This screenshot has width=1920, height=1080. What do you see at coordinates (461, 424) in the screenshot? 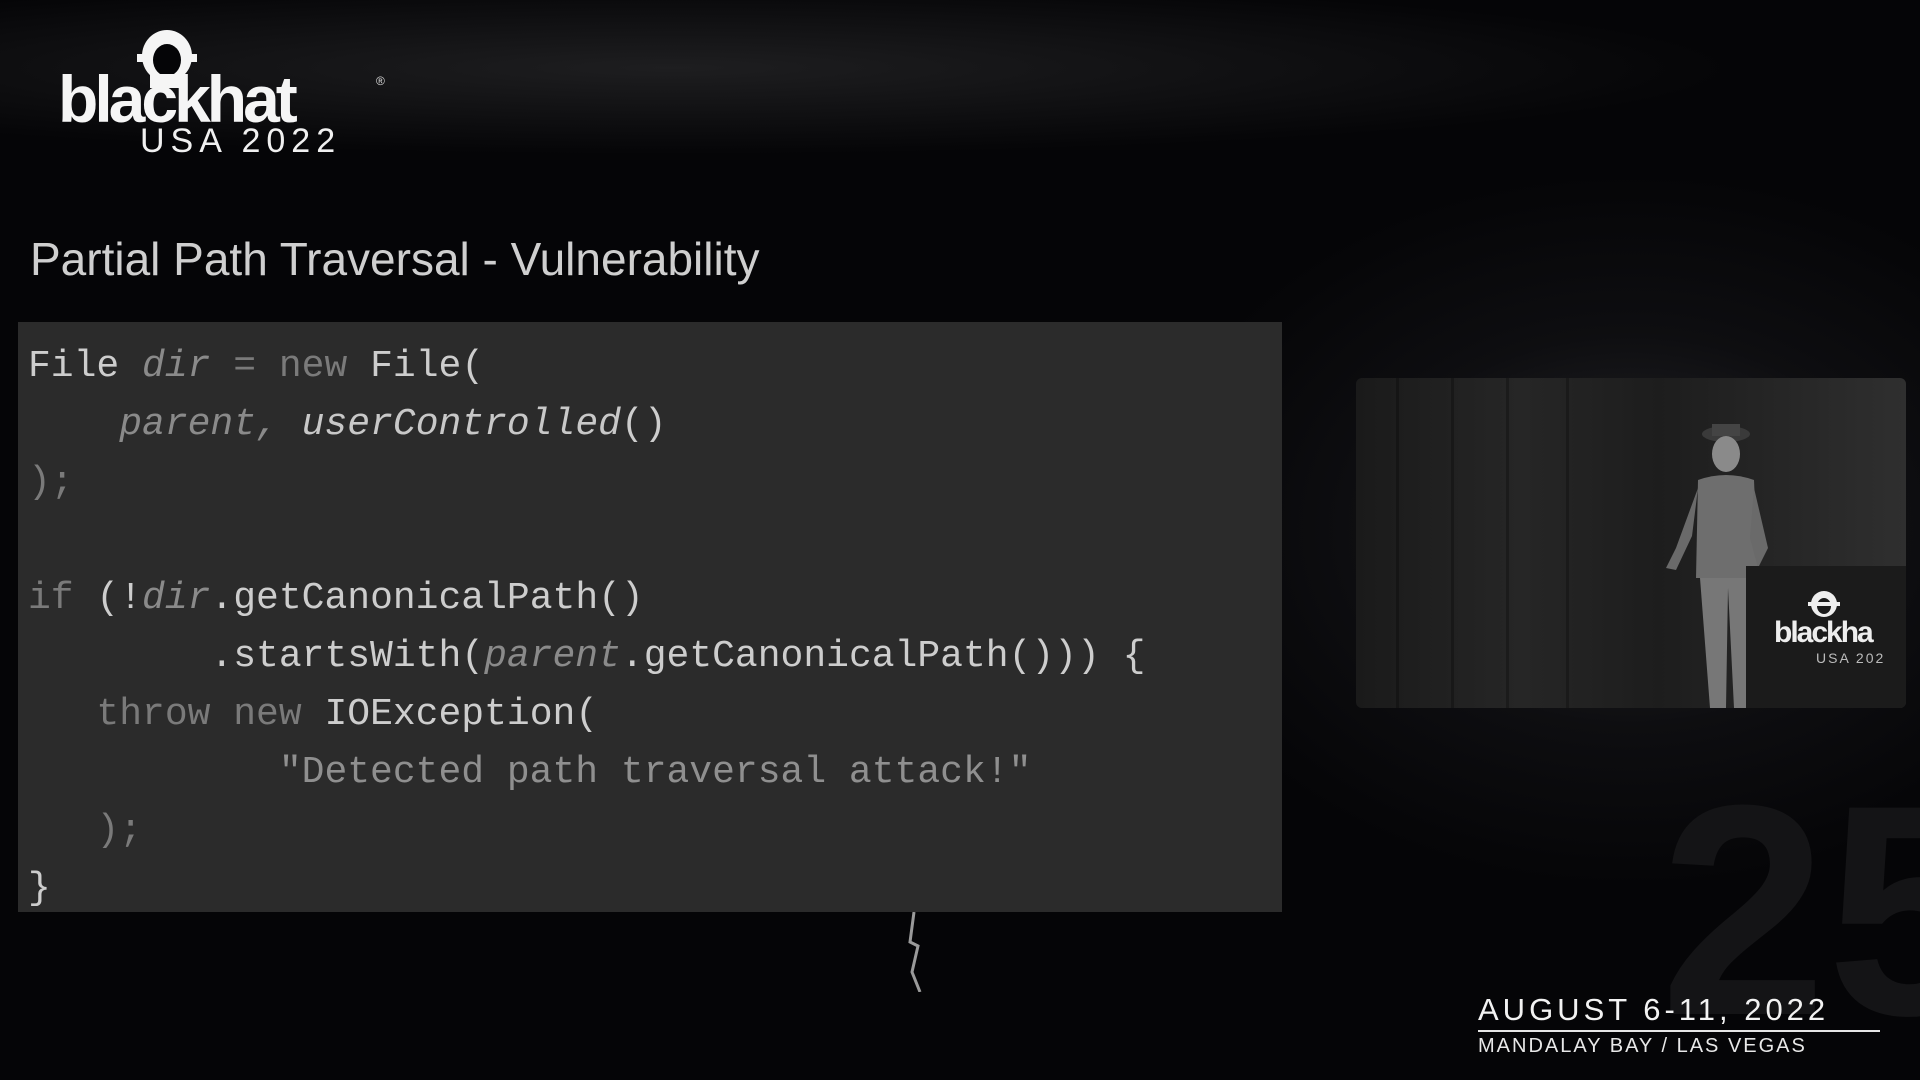
I see `code-token: userControlled` at bounding box center [461, 424].